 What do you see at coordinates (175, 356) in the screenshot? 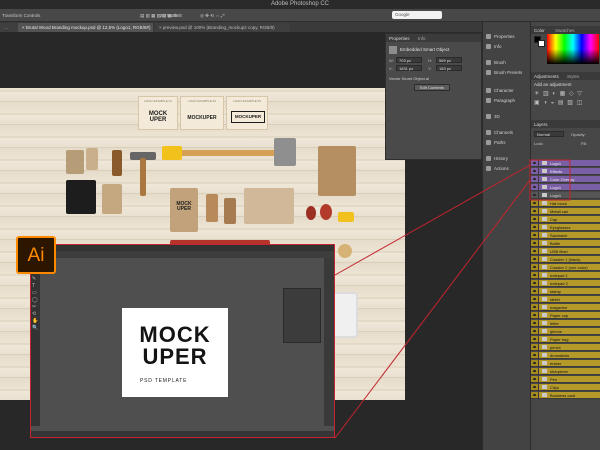
I see `mock-line-2: UPER` at bounding box center [175, 356].